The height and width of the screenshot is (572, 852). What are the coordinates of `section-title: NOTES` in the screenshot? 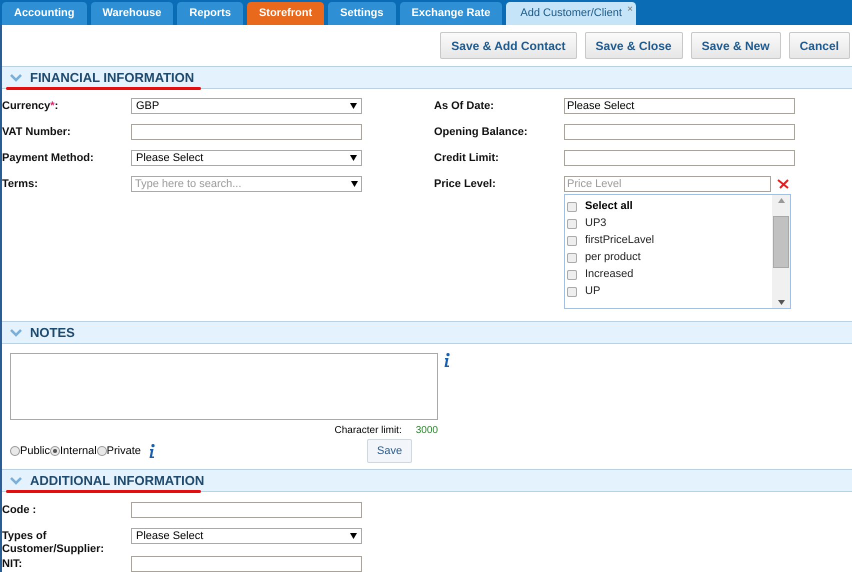 It's located at (52, 333).